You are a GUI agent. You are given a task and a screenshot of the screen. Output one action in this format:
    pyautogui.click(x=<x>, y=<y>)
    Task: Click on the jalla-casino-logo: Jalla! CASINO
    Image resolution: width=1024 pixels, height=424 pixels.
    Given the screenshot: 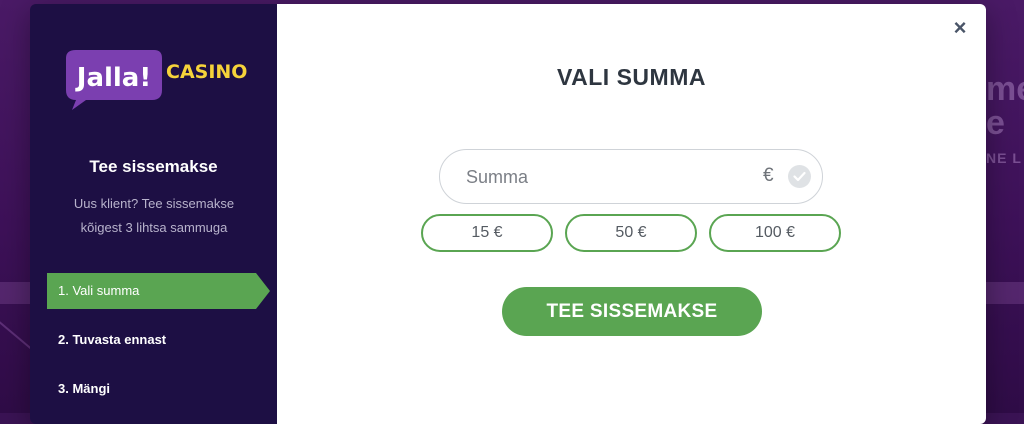 What is the action you would take?
    pyautogui.click(x=156, y=80)
    